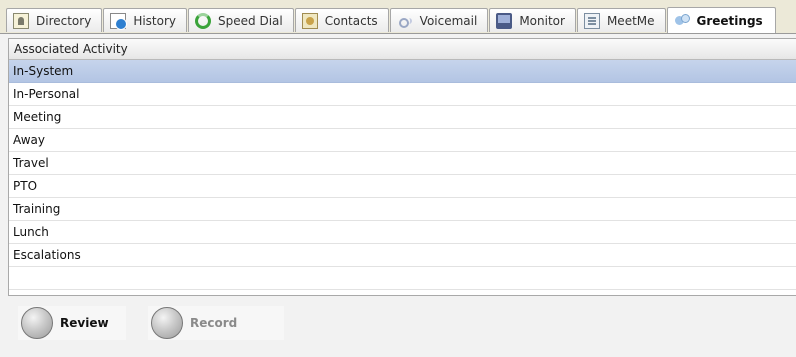 The width and height of the screenshot is (796, 357). I want to click on tab-monitor: Monitor, so click(532, 20).